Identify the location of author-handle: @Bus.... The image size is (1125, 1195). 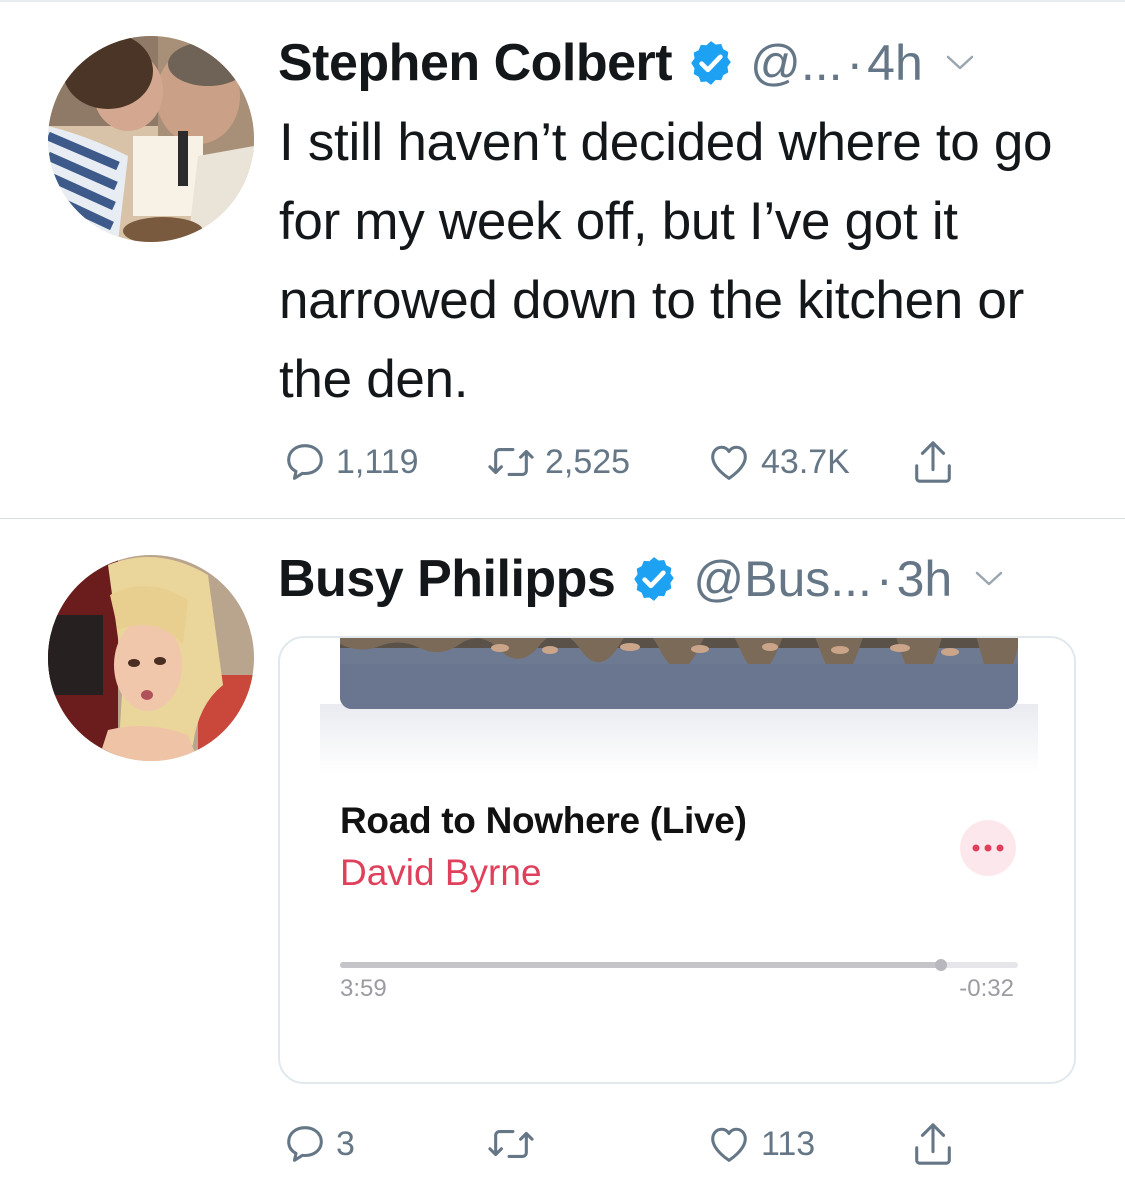
(782, 579).